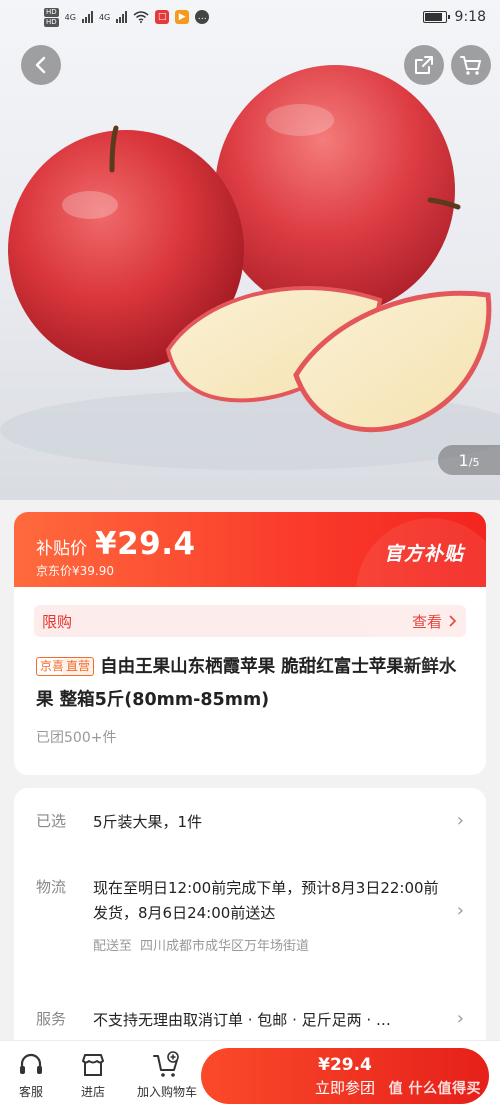  I want to click on cart-button, so click(471, 65).